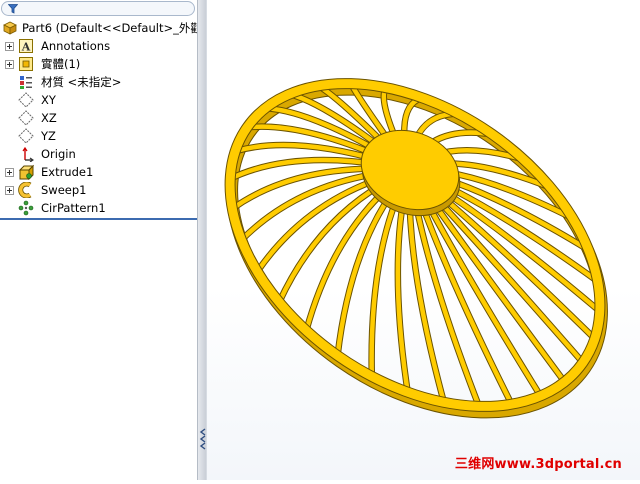  Describe the element at coordinates (112, 28) in the screenshot. I see `part-label: Part6 (Default<<Default>_外觀` at that location.